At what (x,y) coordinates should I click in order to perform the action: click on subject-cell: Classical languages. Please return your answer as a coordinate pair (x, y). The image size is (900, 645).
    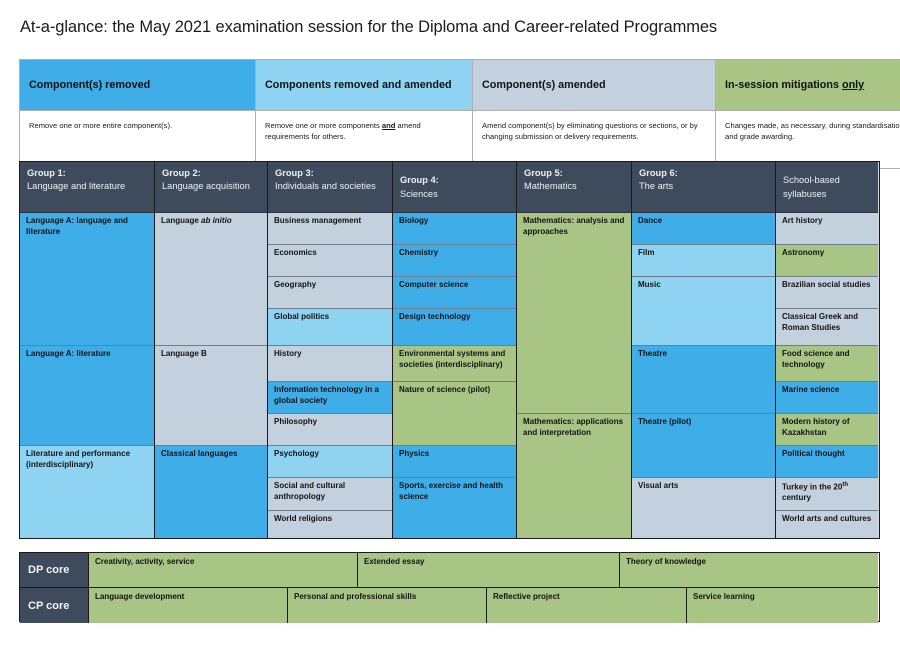
    Looking at the image, I should click on (211, 492).